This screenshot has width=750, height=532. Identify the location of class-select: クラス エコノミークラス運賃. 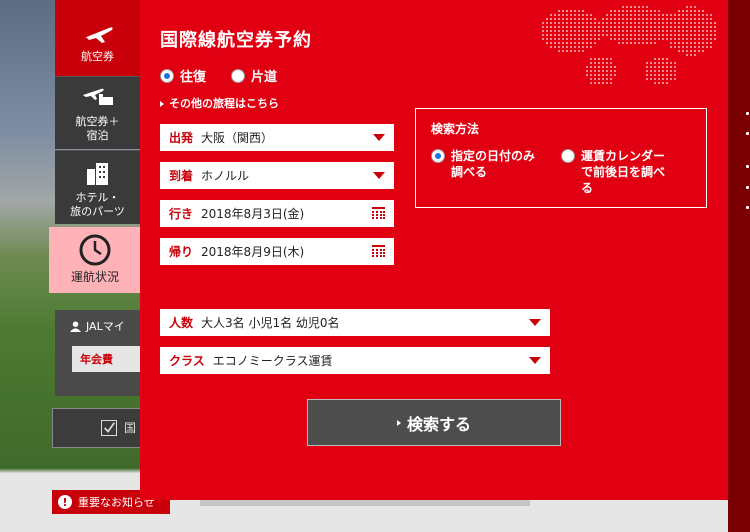
(355, 360).